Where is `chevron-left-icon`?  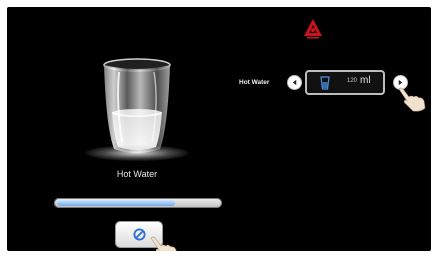
chevron-left-icon is located at coordinates (294, 82).